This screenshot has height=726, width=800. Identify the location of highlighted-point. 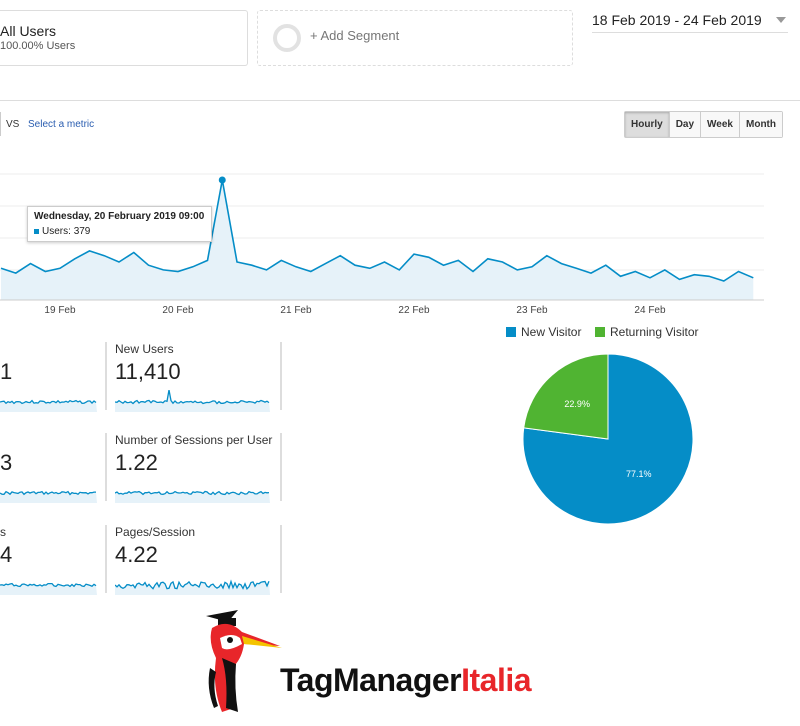
(222, 180).